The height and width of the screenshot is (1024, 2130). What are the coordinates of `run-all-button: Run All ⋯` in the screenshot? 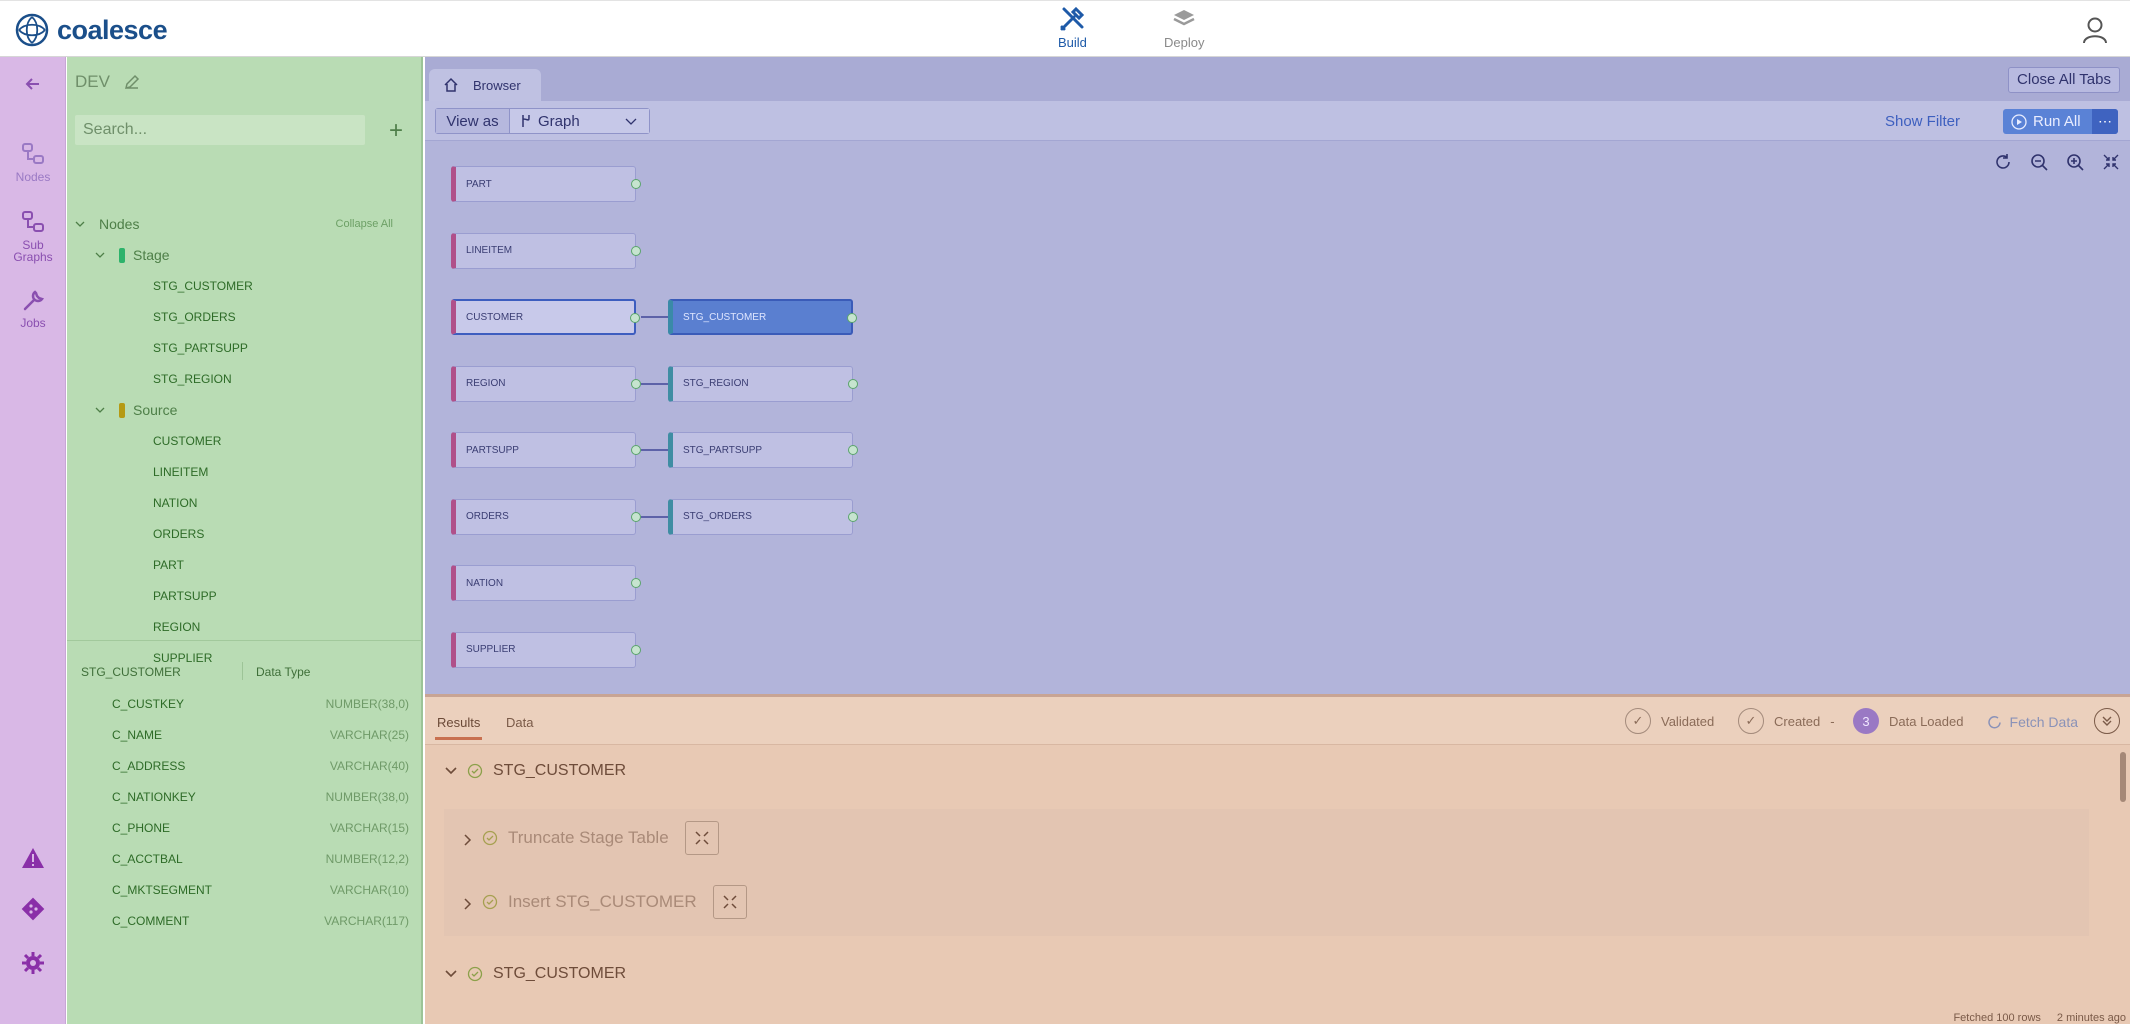 It's located at (2060, 121).